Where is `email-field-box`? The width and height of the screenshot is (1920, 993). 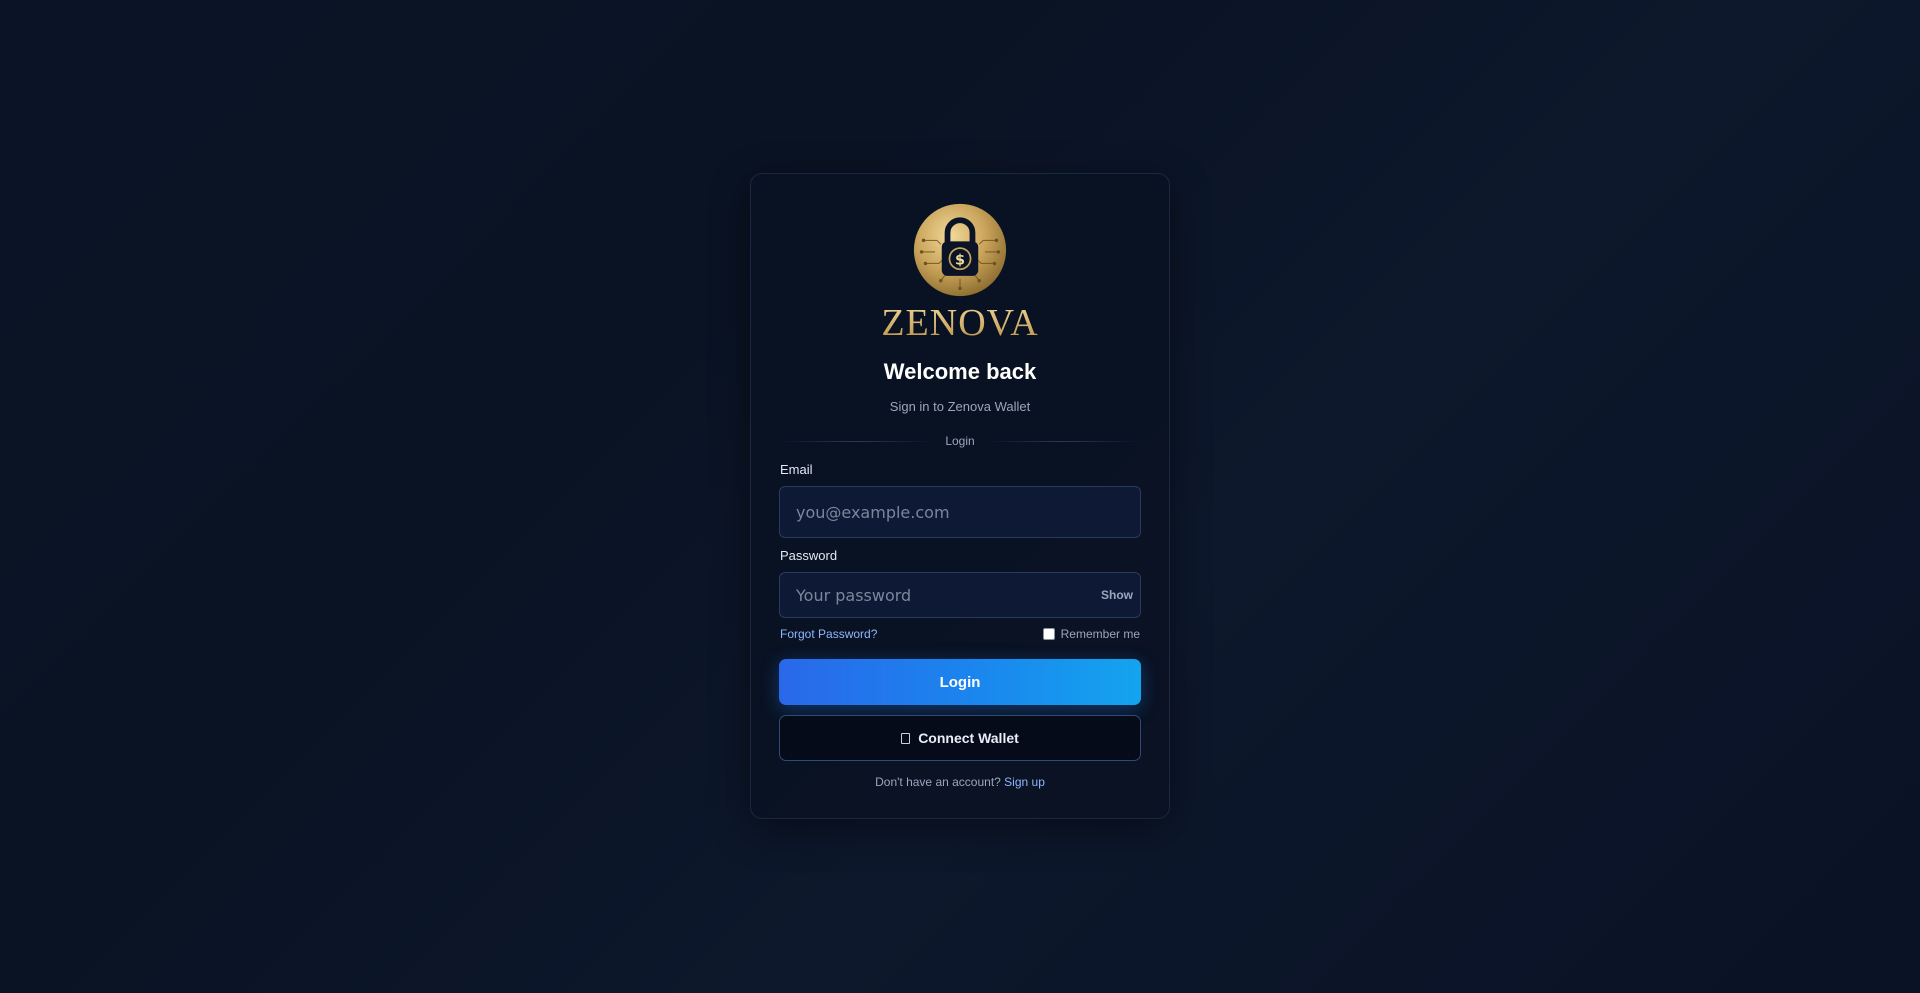
email-field-box is located at coordinates (960, 512).